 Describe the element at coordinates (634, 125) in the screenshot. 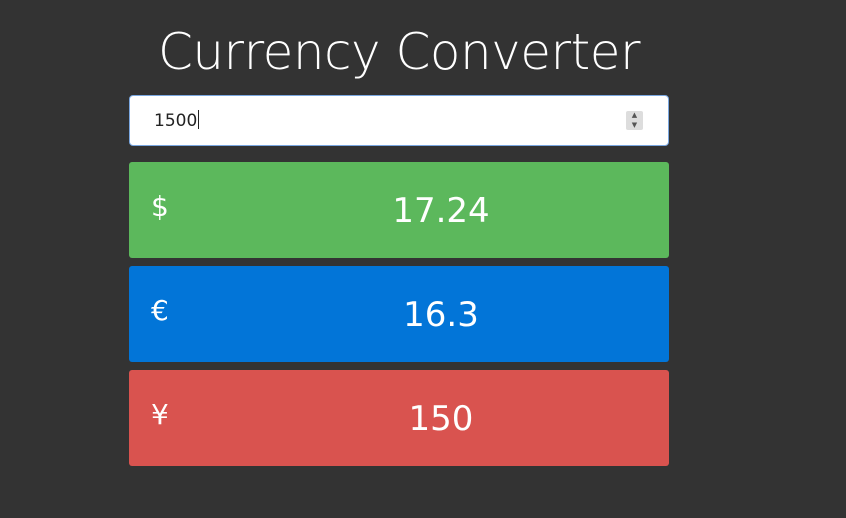

I see `chevron-down-icon: ▼` at that location.